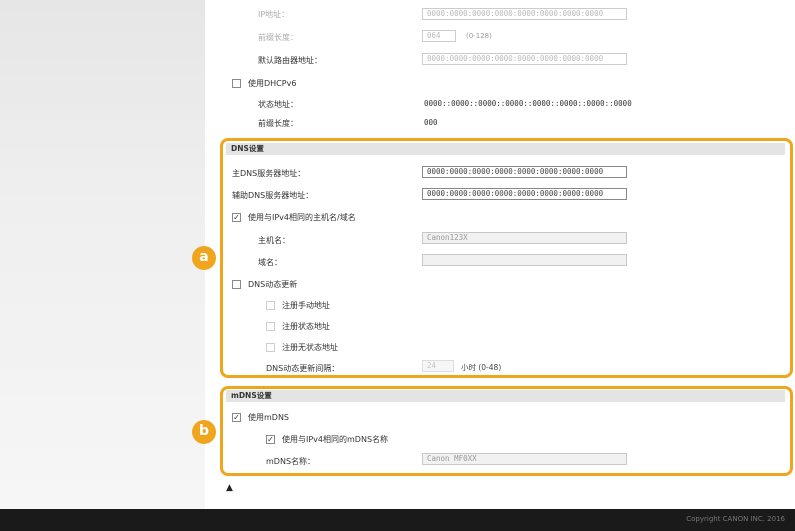 The image size is (795, 531). What do you see at coordinates (439, 36) in the screenshot?
I see `prefix-length-field: 064` at bounding box center [439, 36].